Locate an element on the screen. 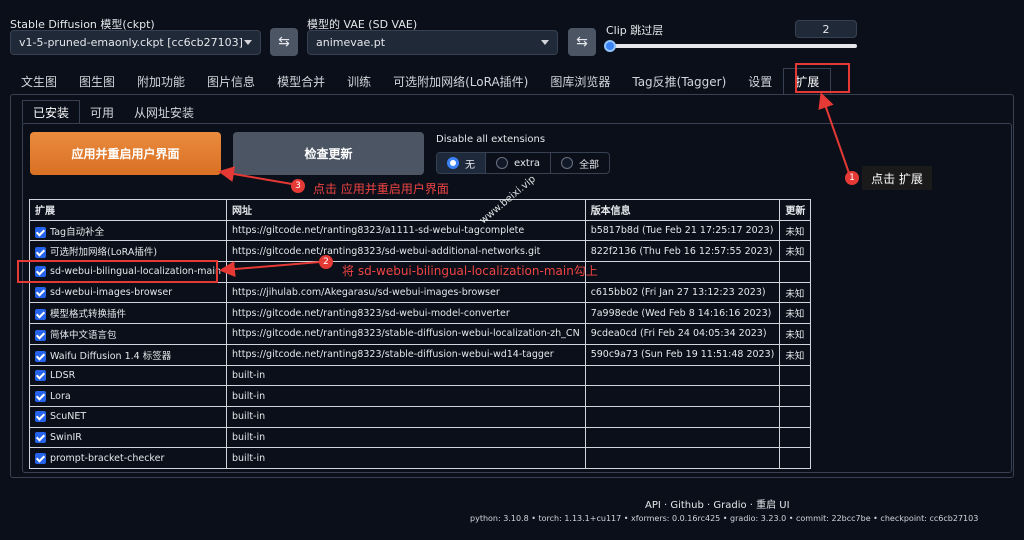 The height and width of the screenshot is (540, 1024). tab-available: 可用 is located at coordinates (102, 112).